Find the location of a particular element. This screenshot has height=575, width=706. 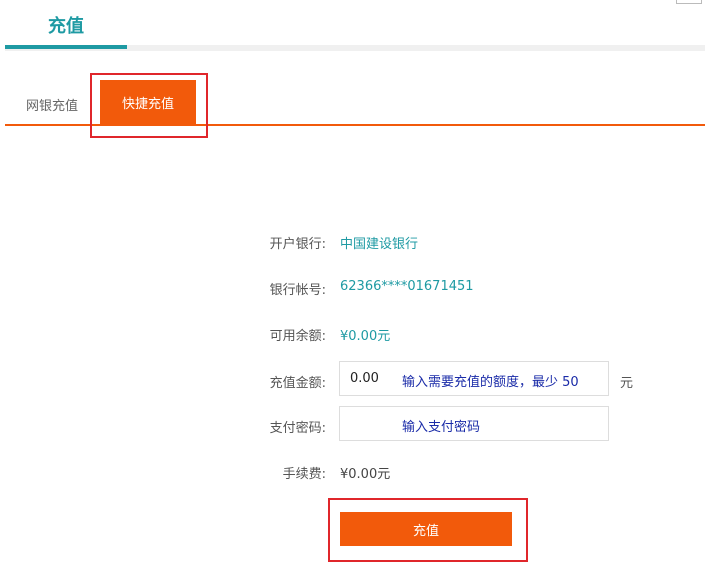

page-title: 充值 is located at coordinates (66, 26).